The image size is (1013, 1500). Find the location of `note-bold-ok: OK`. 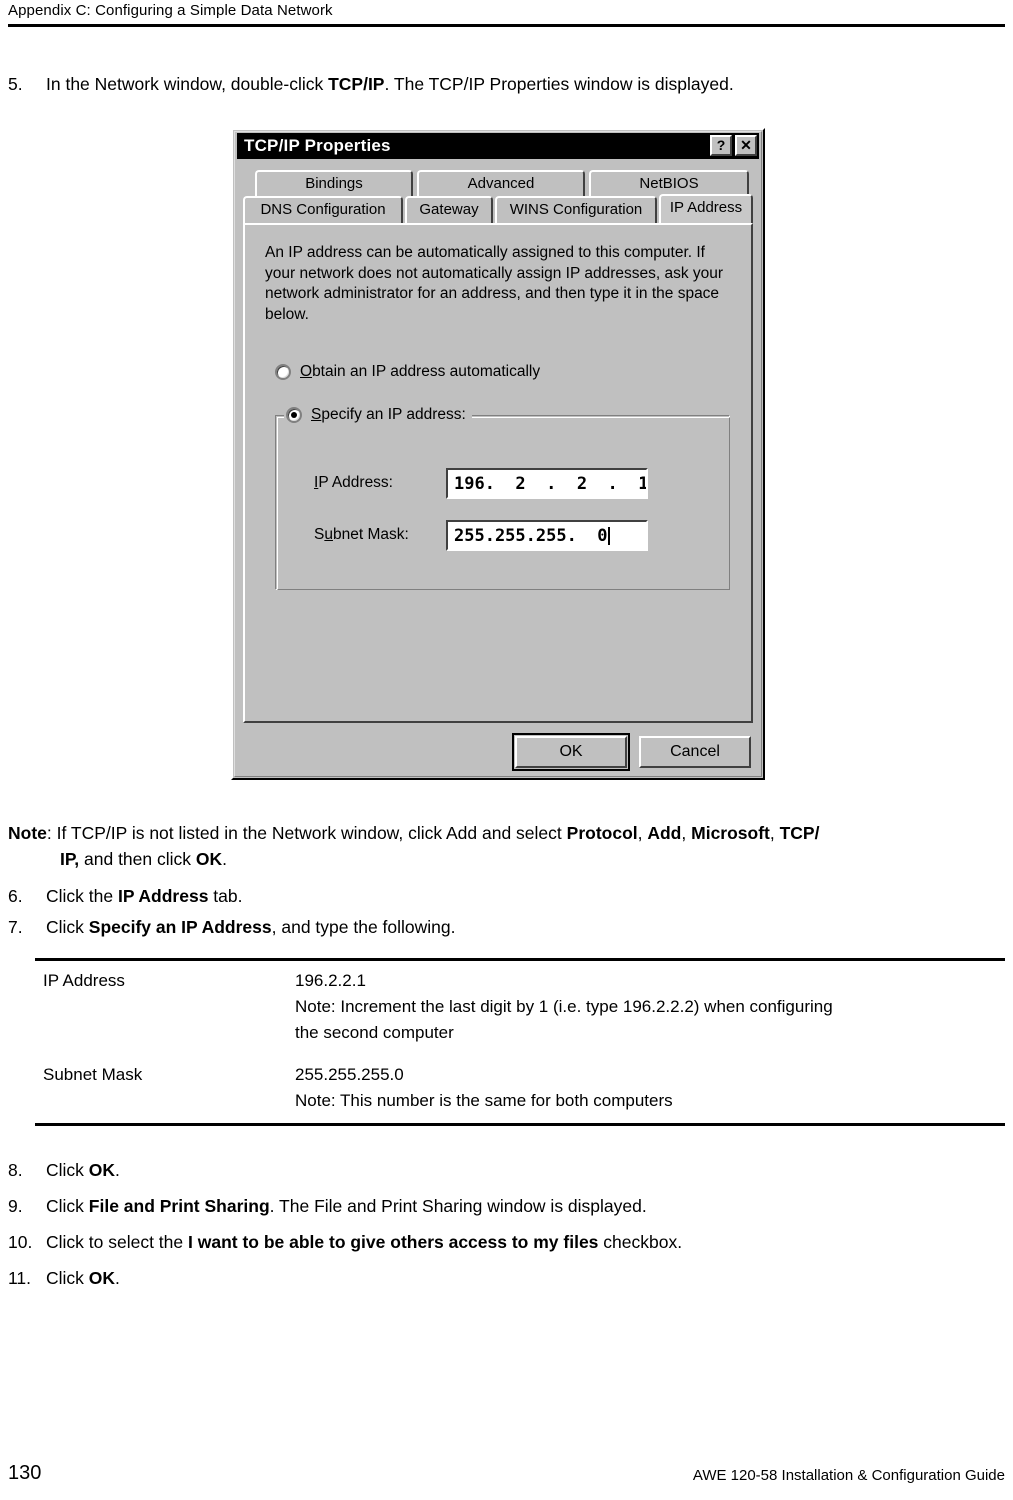

note-bold-ok: OK is located at coordinates (209, 859).